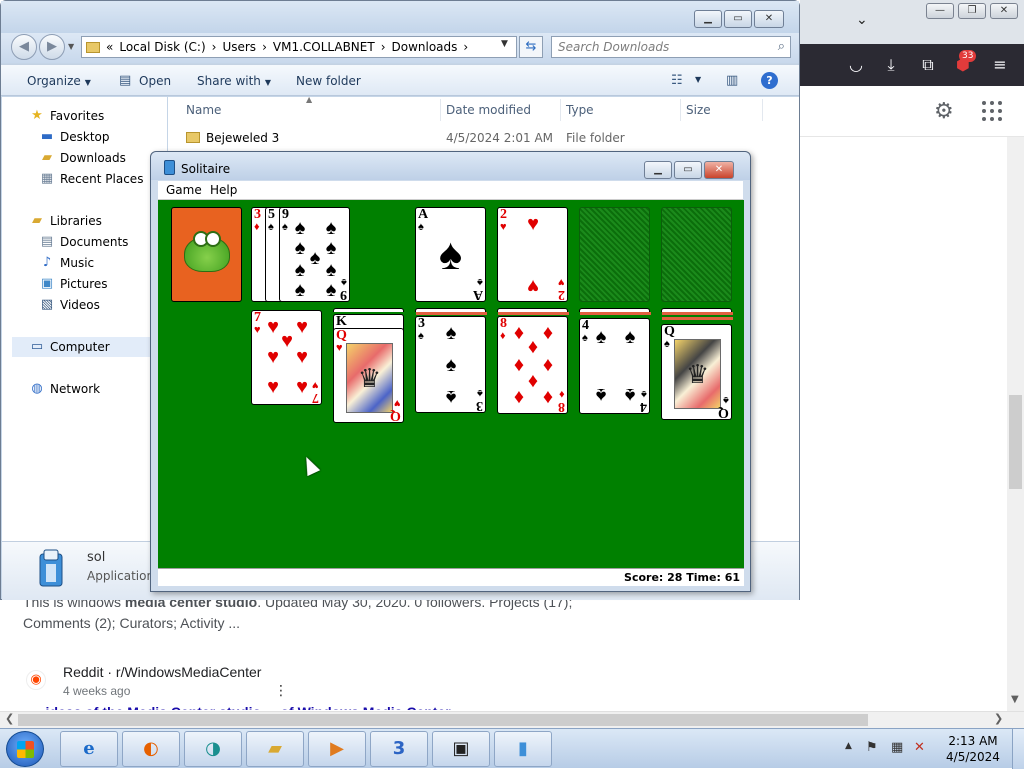 The width and height of the screenshot is (1024, 769). What do you see at coordinates (213, 749) in the screenshot?
I see `taskbar-media-player-icon: ◑` at bounding box center [213, 749].